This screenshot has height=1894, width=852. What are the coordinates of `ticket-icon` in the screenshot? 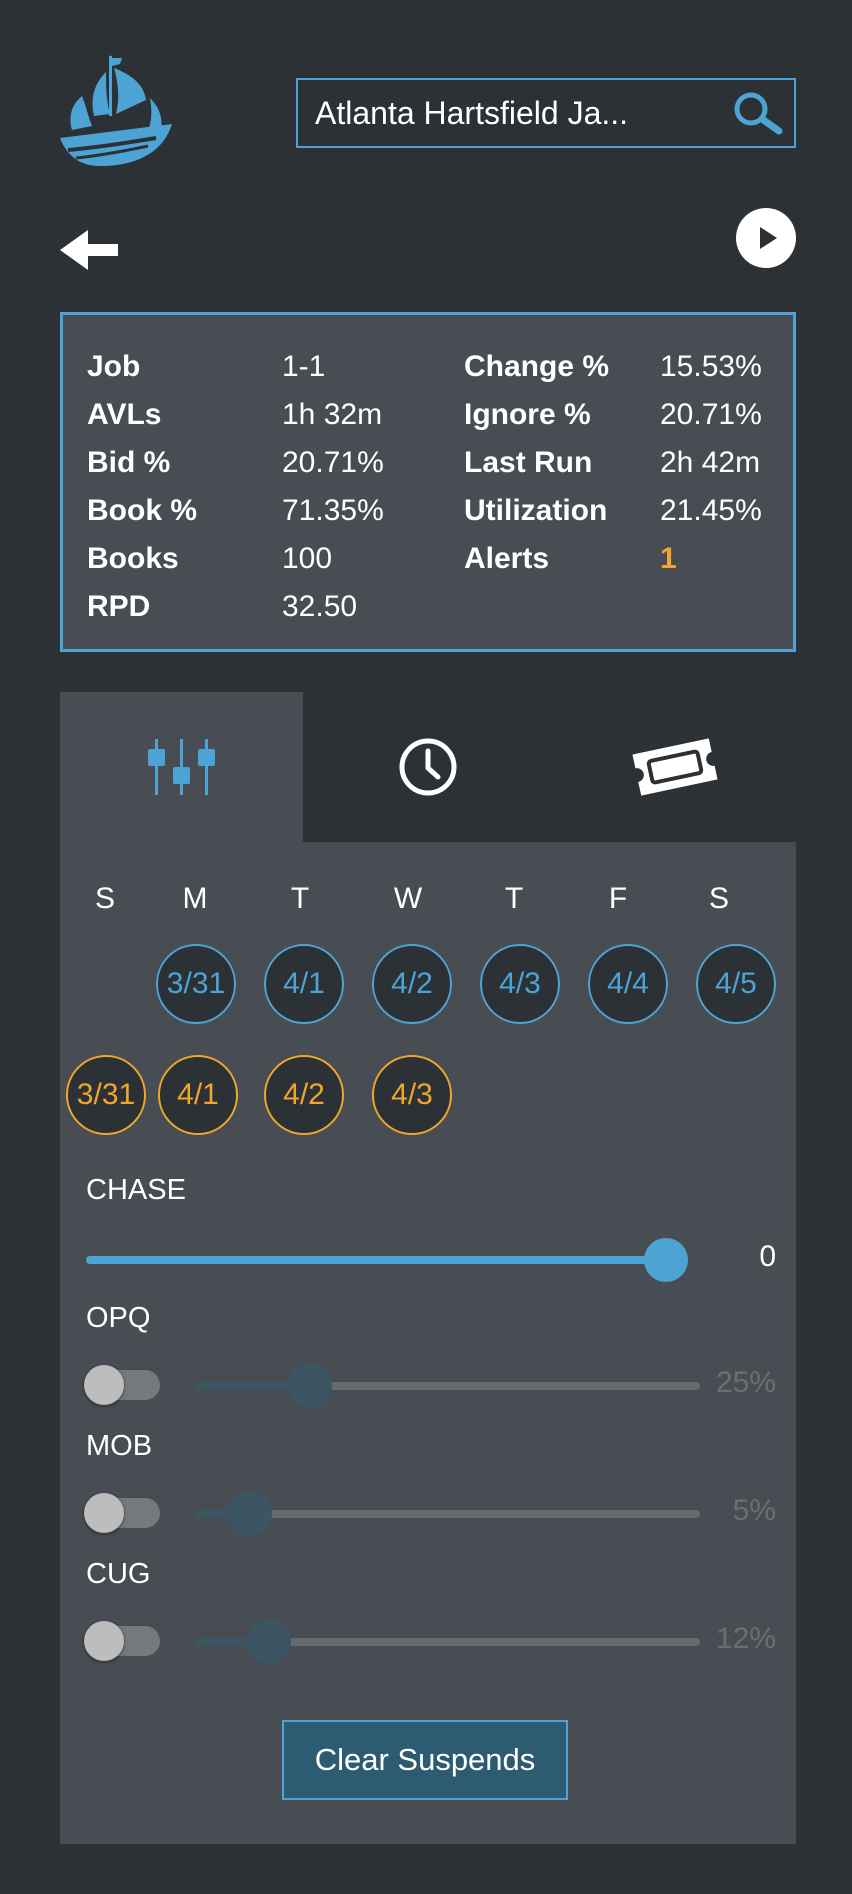 It's located at (674, 767).